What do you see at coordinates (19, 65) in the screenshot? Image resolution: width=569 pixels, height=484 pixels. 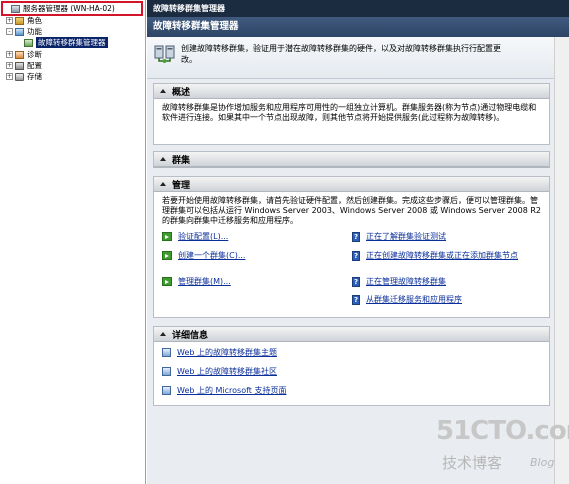 I see `configuration-icon` at bounding box center [19, 65].